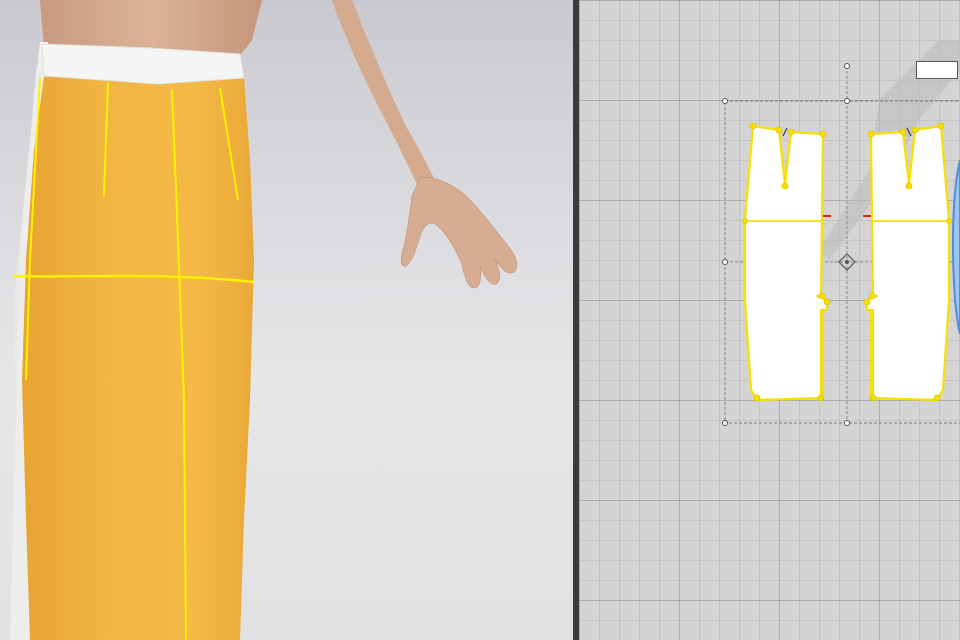 The width and height of the screenshot is (960, 640). What do you see at coordinates (908, 263) in the screenshot?
I see `pattern-piece-right` at bounding box center [908, 263].